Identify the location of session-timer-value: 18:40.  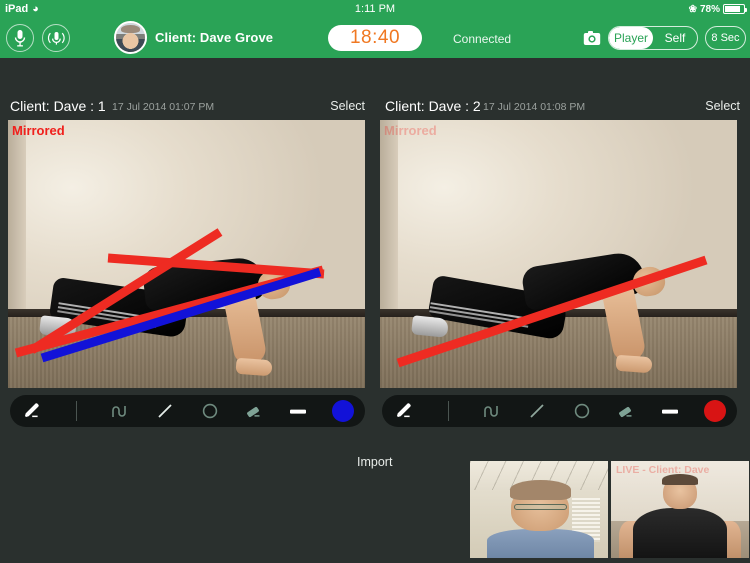
(375, 37).